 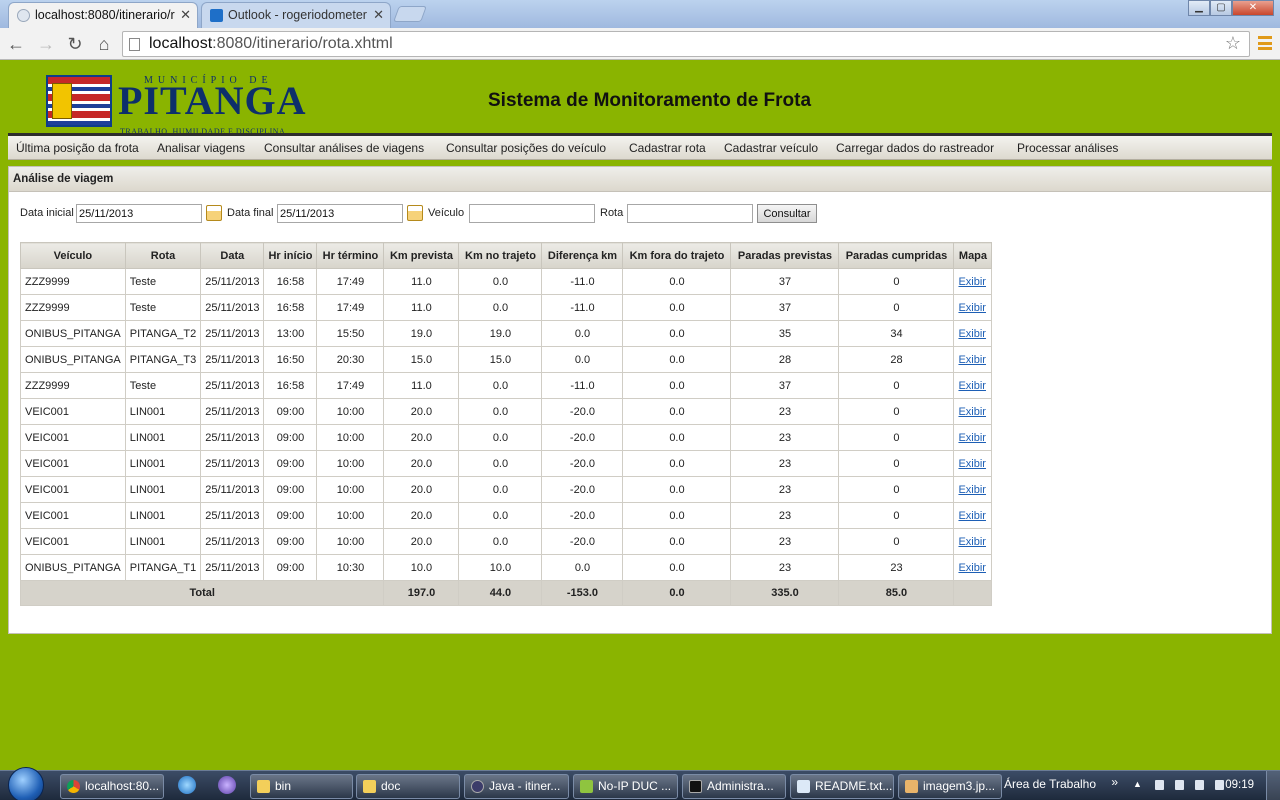 What do you see at coordinates (290, 489) in the screenshot?
I see `cell-start-time: 09:00` at bounding box center [290, 489].